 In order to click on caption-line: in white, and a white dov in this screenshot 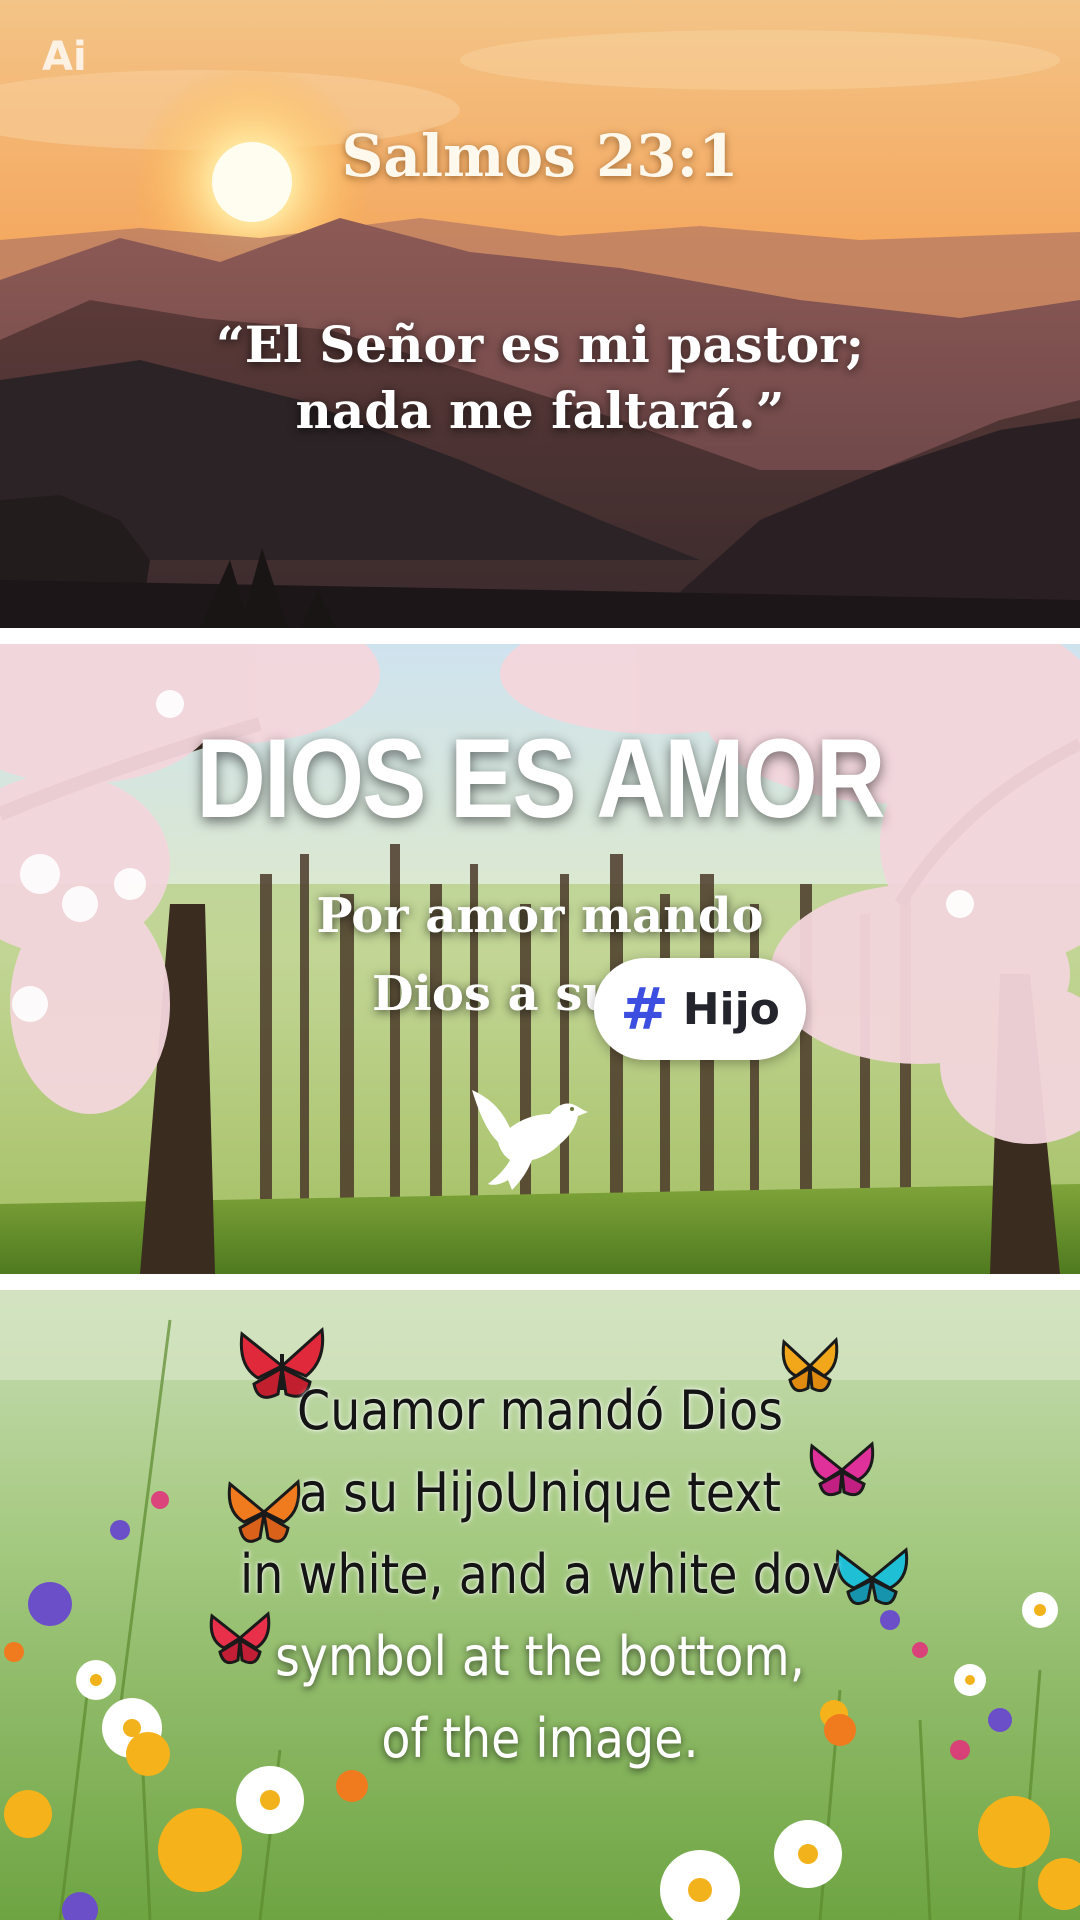, I will do `click(540, 1574)`.